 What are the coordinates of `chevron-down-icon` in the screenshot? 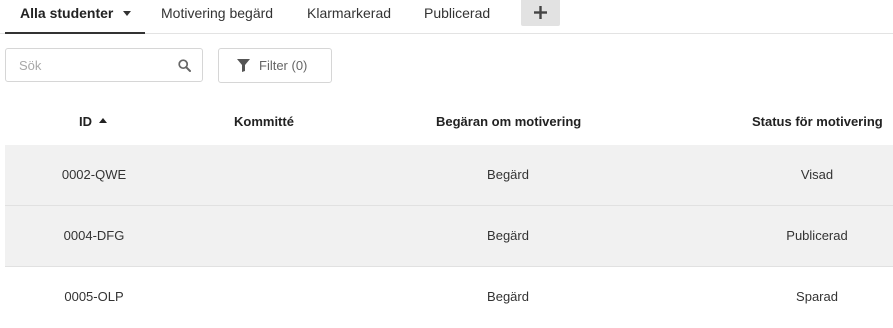 It's located at (127, 13).